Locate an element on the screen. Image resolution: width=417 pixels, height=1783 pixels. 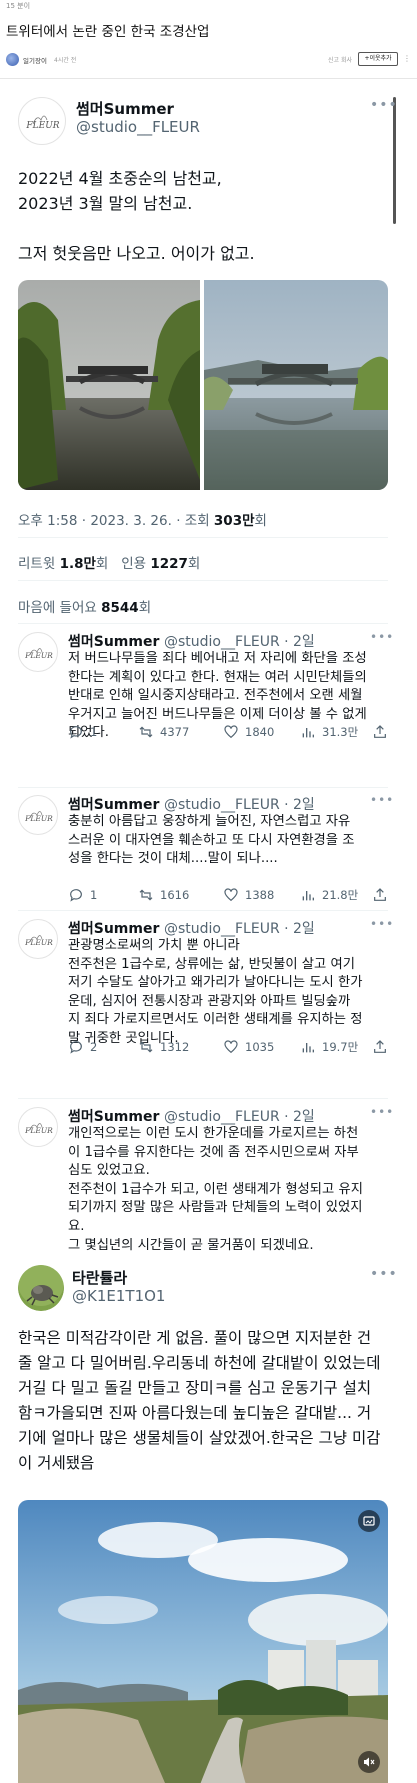
retweet-count: 1312 is located at coordinates (175, 1047).